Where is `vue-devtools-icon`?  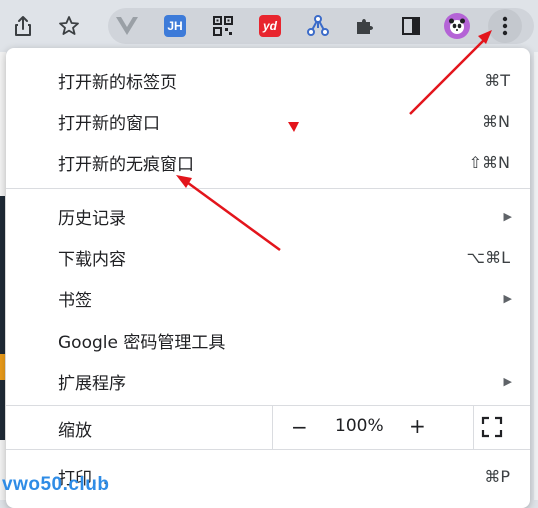
vue-devtools-icon is located at coordinates (127, 26).